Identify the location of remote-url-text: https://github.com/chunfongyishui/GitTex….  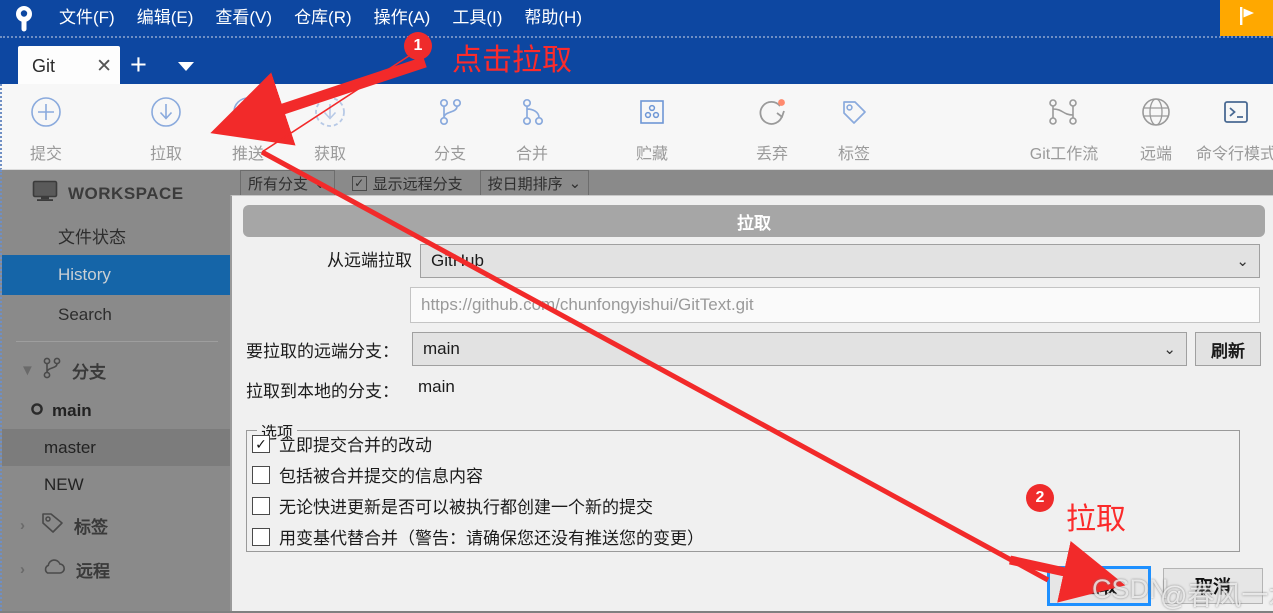
(587, 304).